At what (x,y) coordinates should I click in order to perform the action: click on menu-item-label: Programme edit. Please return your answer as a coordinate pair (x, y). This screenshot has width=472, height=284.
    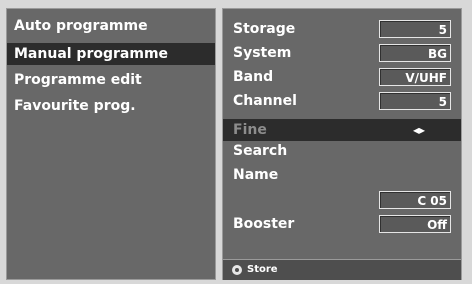
    Looking at the image, I should click on (78, 80).